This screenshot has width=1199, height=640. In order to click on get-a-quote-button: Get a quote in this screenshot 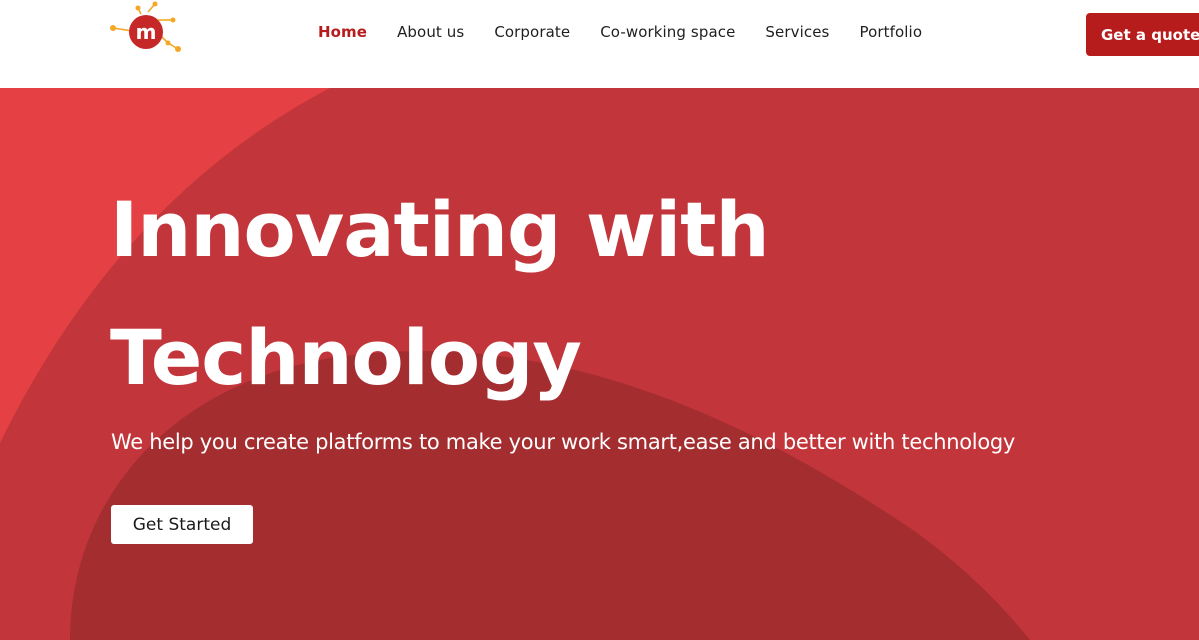, I will do `click(1142, 34)`.